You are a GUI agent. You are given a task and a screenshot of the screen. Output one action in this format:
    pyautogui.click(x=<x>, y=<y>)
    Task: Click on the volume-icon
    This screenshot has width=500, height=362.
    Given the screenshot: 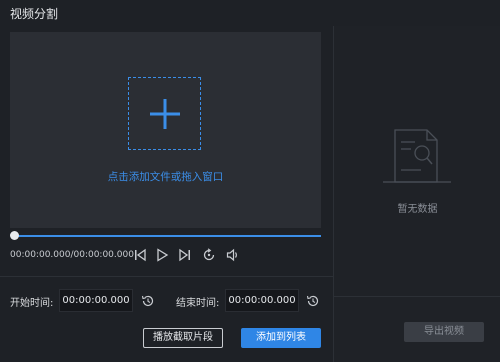 What is the action you would take?
    pyautogui.click(x=231, y=255)
    